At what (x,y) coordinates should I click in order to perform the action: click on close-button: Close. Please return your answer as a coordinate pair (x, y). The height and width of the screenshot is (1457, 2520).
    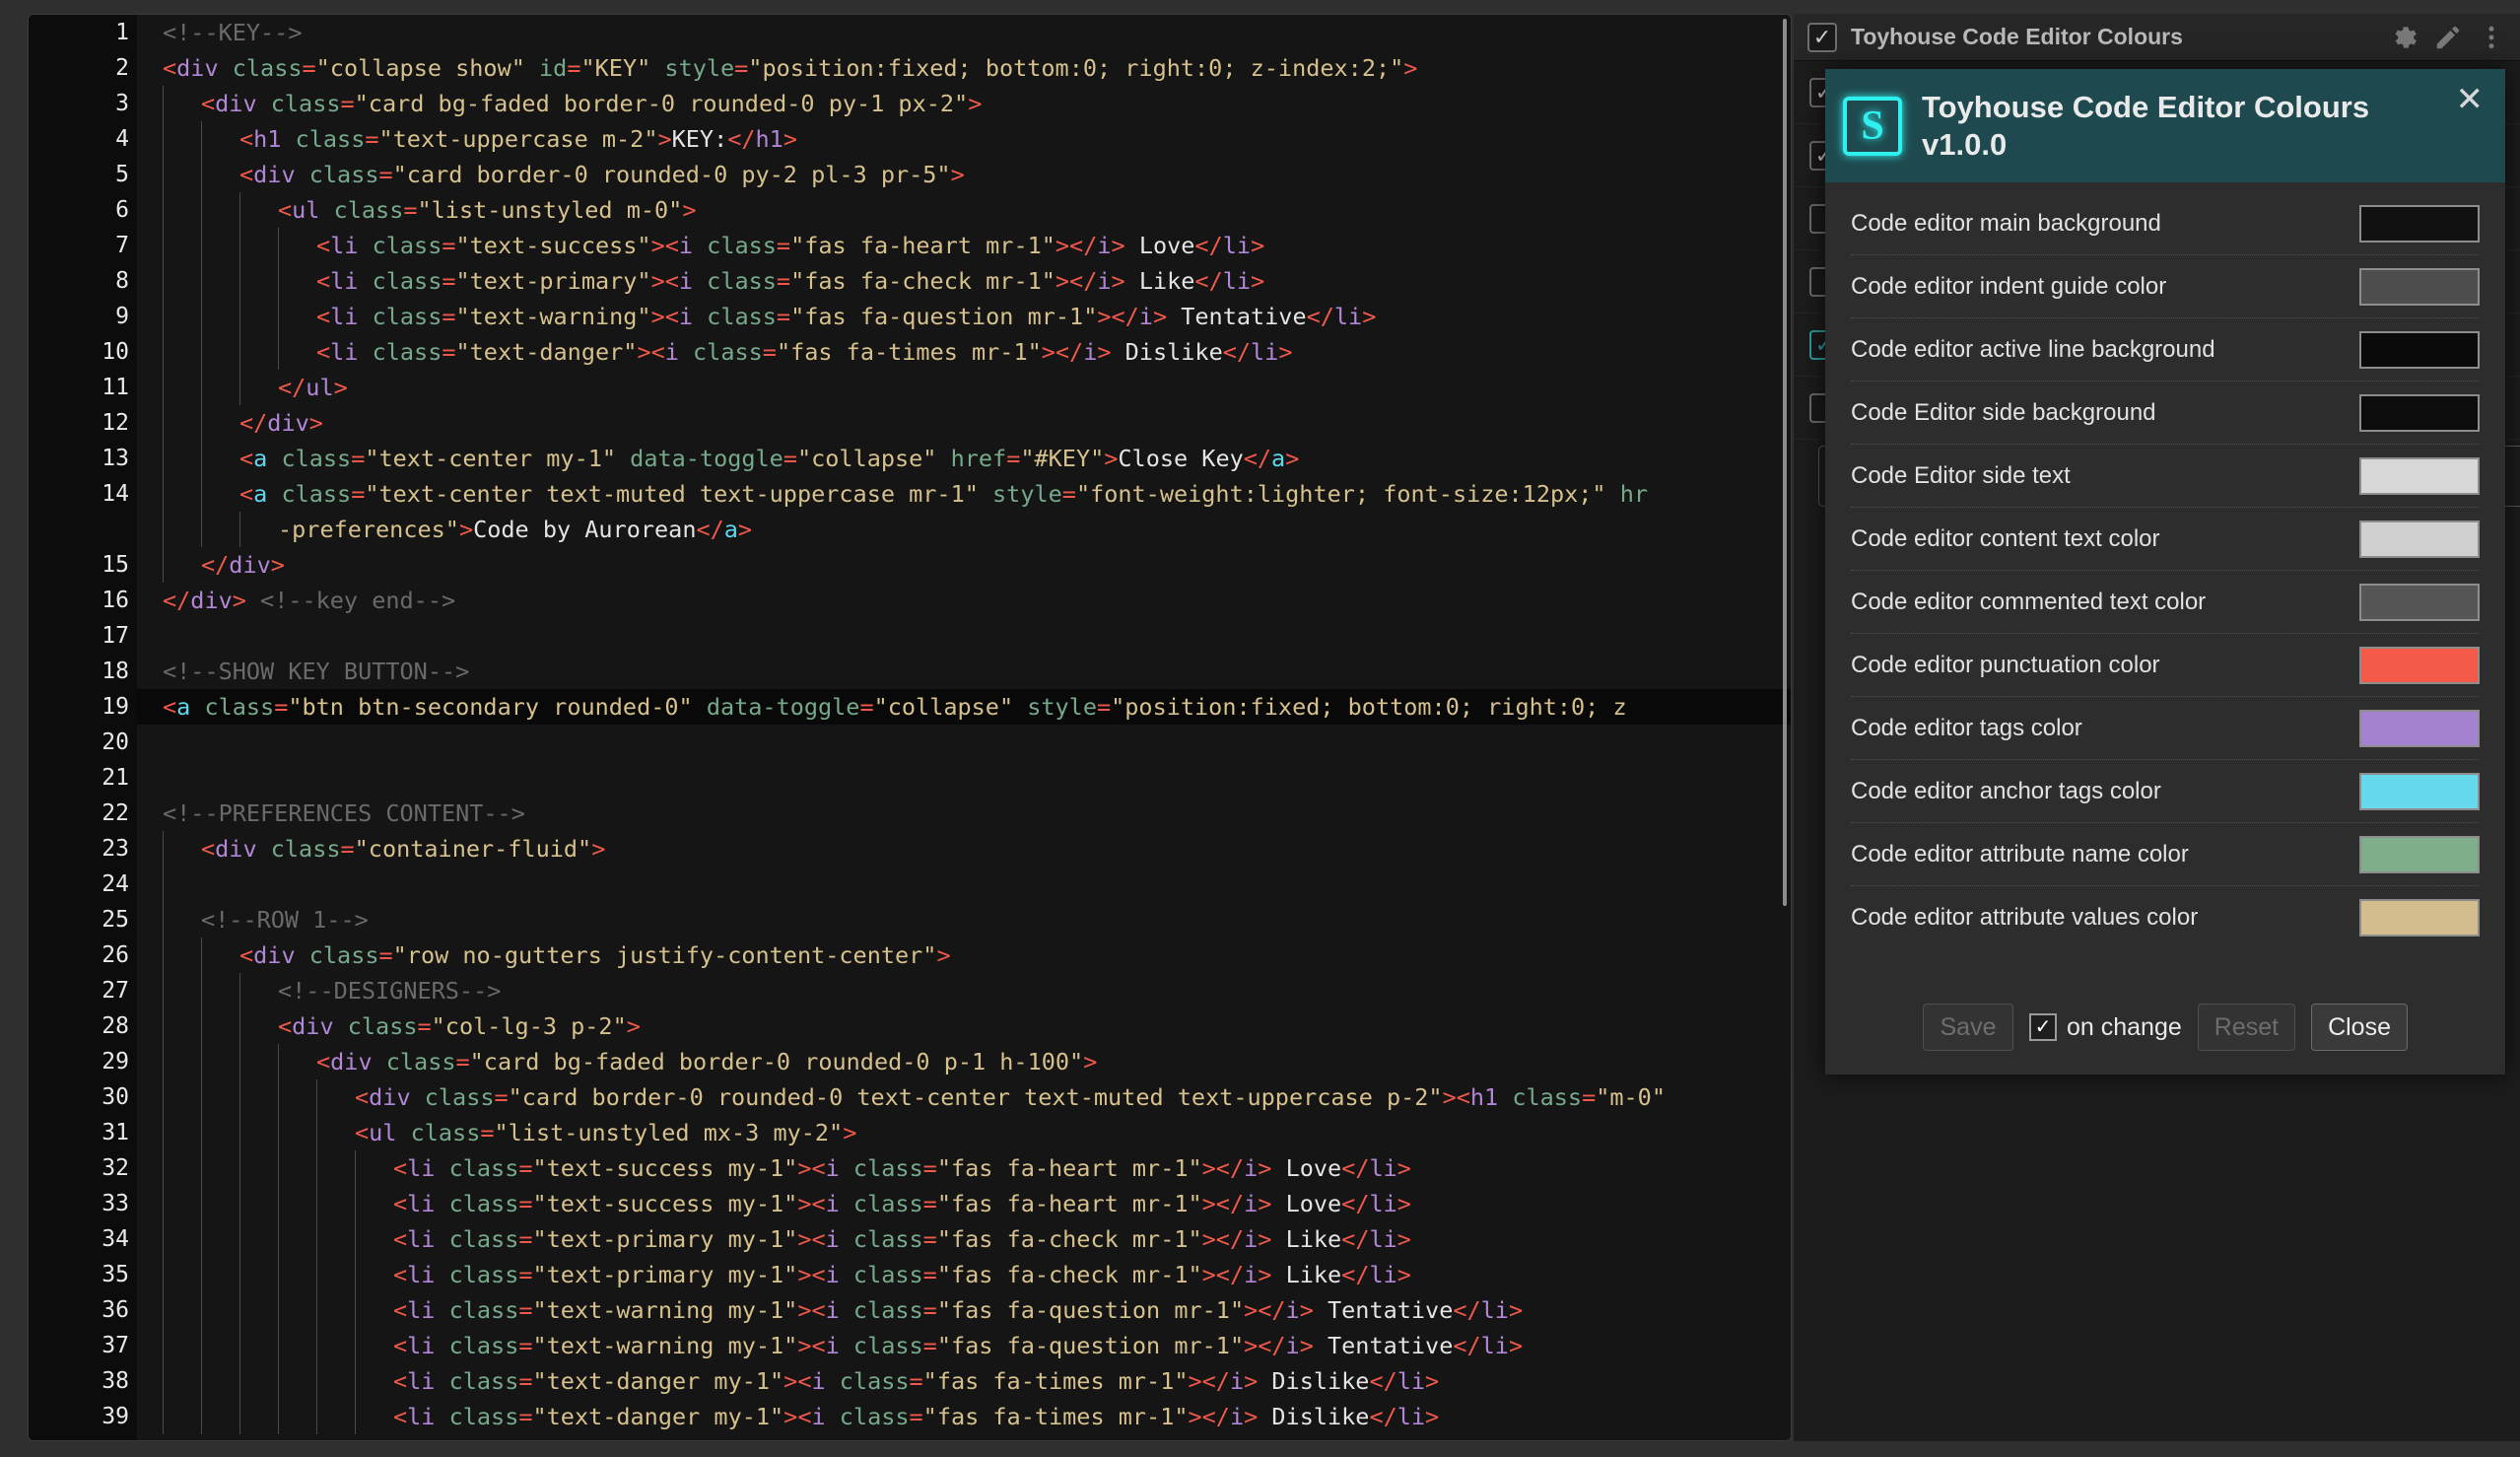
    Looking at the image, I should click on (2359, 1027).